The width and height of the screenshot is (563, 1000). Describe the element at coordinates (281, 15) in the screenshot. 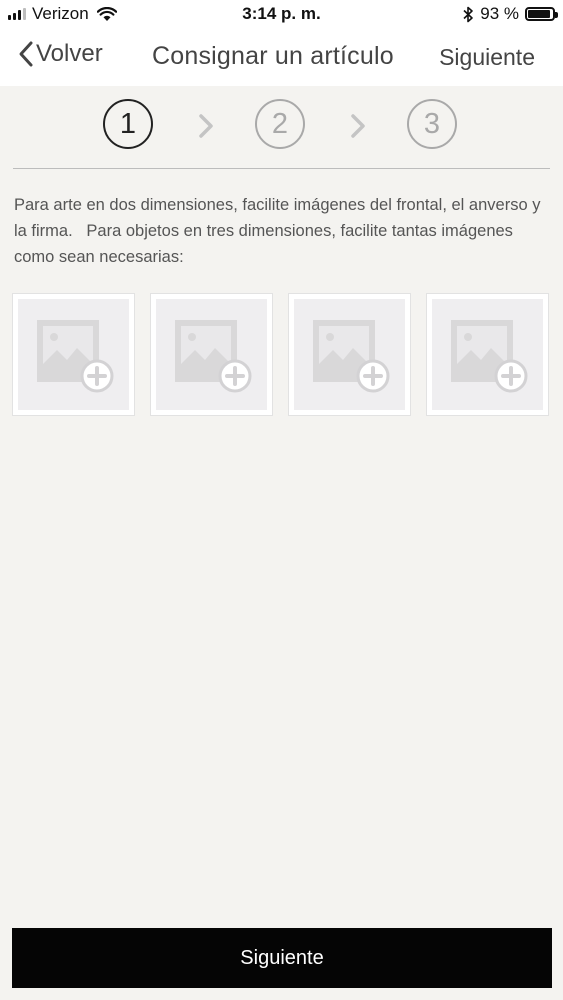

I see `status-bar: Verizon 3:14 p. m. 93 %` at that location.